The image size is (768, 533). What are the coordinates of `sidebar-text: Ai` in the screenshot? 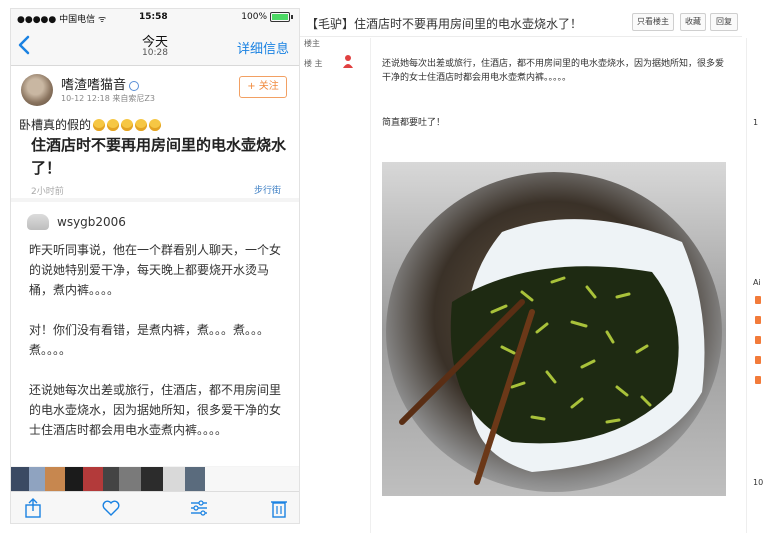 It's located at (757, 282).